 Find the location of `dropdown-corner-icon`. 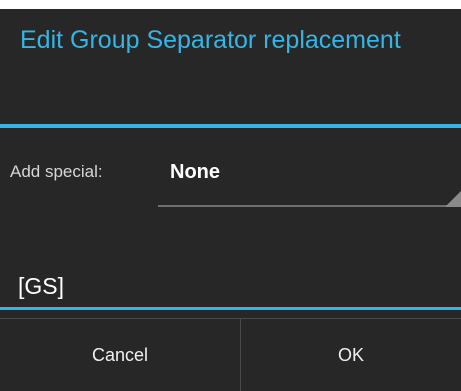

dropdown-corner-icon is located at coordinates (453, 199).